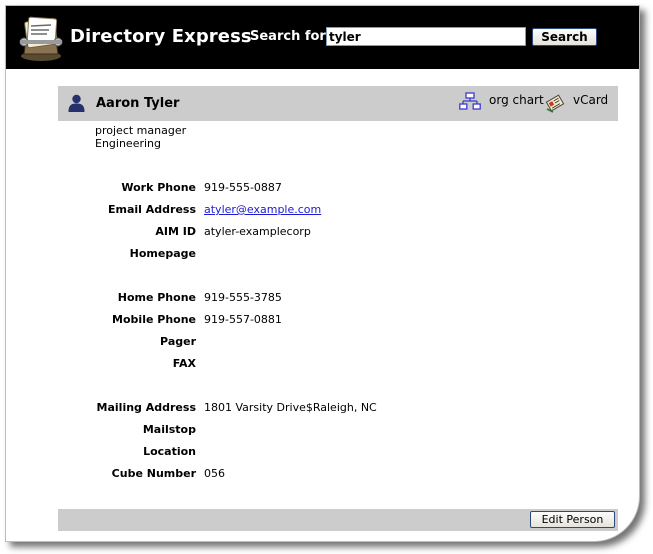 The height and width of the screenshot is (554, 653). Describe the element at coordinates (262, 209) in the screenshot. I see `email-address-value: atyler@example.com` at that location.